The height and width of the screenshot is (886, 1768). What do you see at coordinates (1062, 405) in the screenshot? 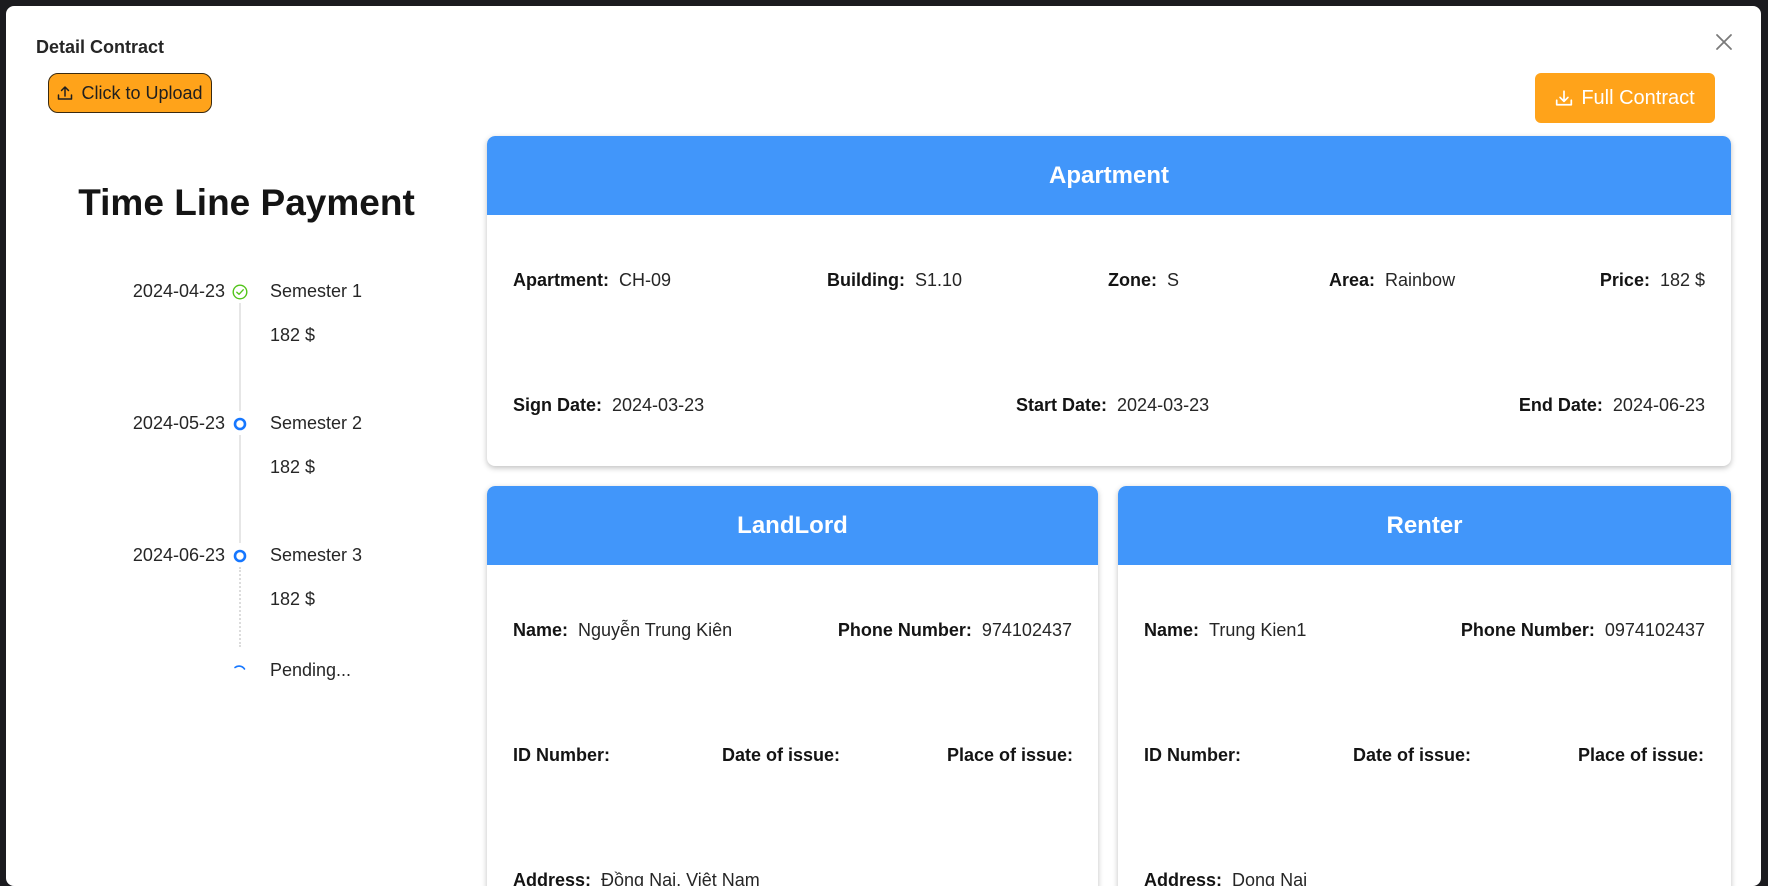
I see `field-label: Start Date:` at bounding box center [1062, 405].